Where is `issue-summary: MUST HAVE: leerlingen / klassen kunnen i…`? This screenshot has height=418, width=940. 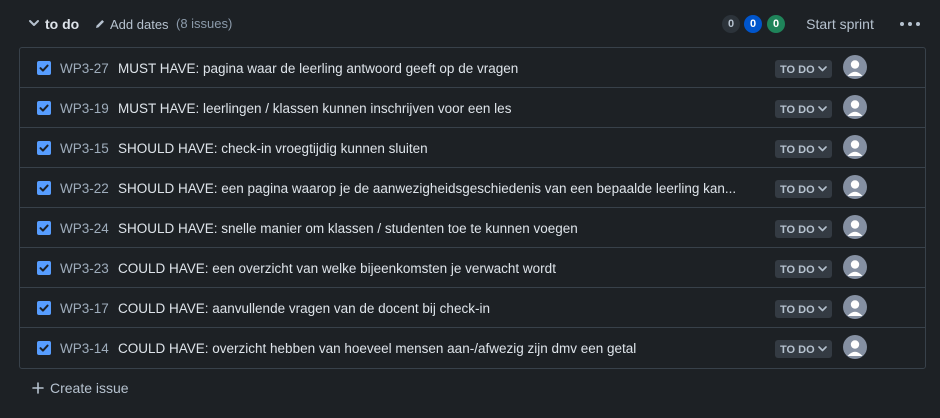
issue-summary: MUST HAVE: leerlingen / klassen kunnen i… is located at coordinates (433, 108).